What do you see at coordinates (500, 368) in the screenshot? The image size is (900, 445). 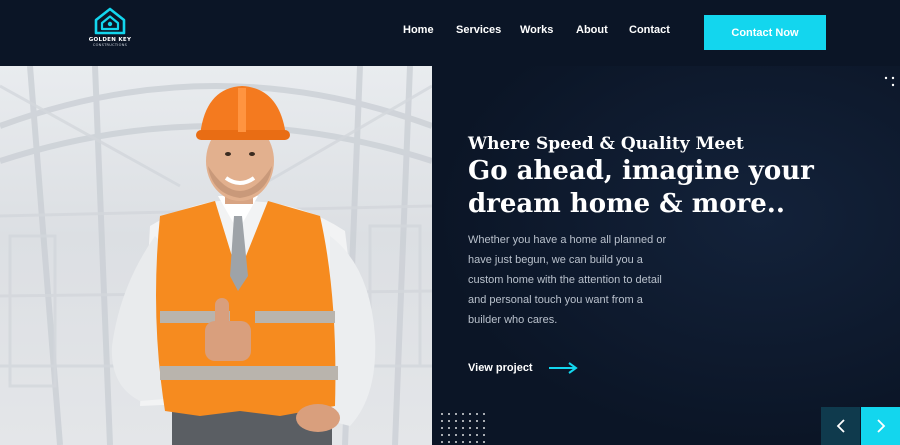 I see `view-project-label: View project` at bounding box center [500, 368].